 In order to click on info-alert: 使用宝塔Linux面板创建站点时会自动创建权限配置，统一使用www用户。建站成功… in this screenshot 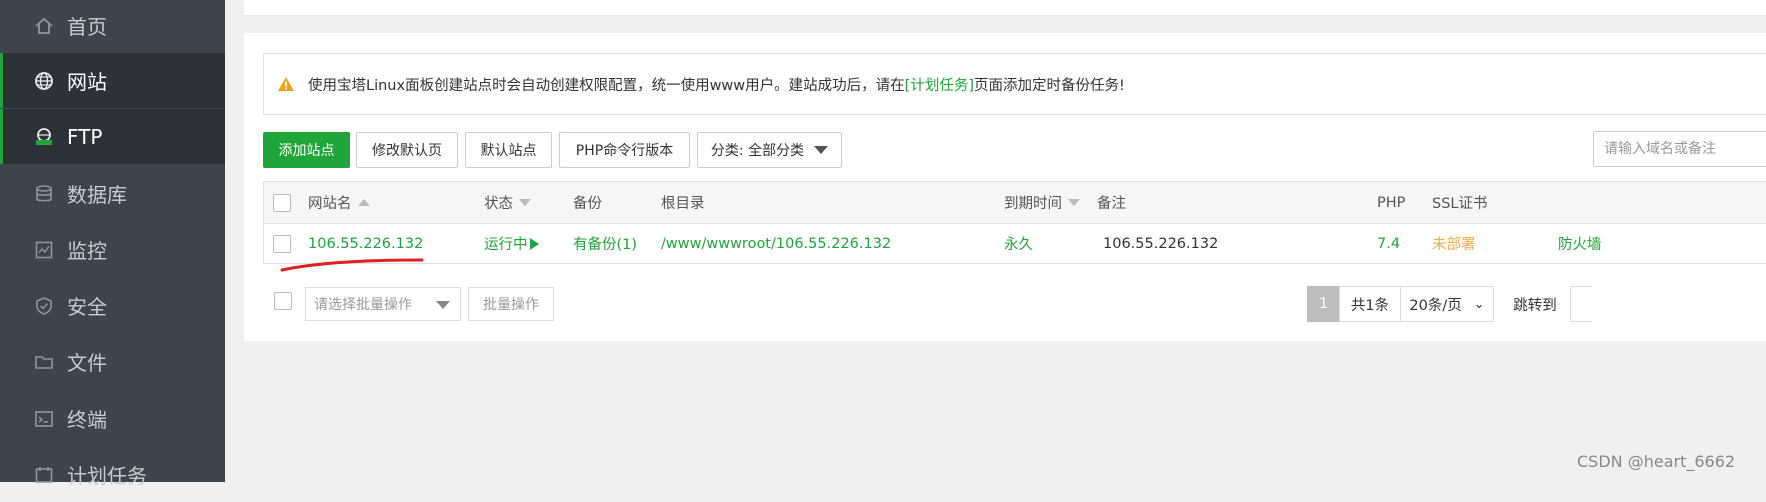, I will do `click(1014, 84)`.